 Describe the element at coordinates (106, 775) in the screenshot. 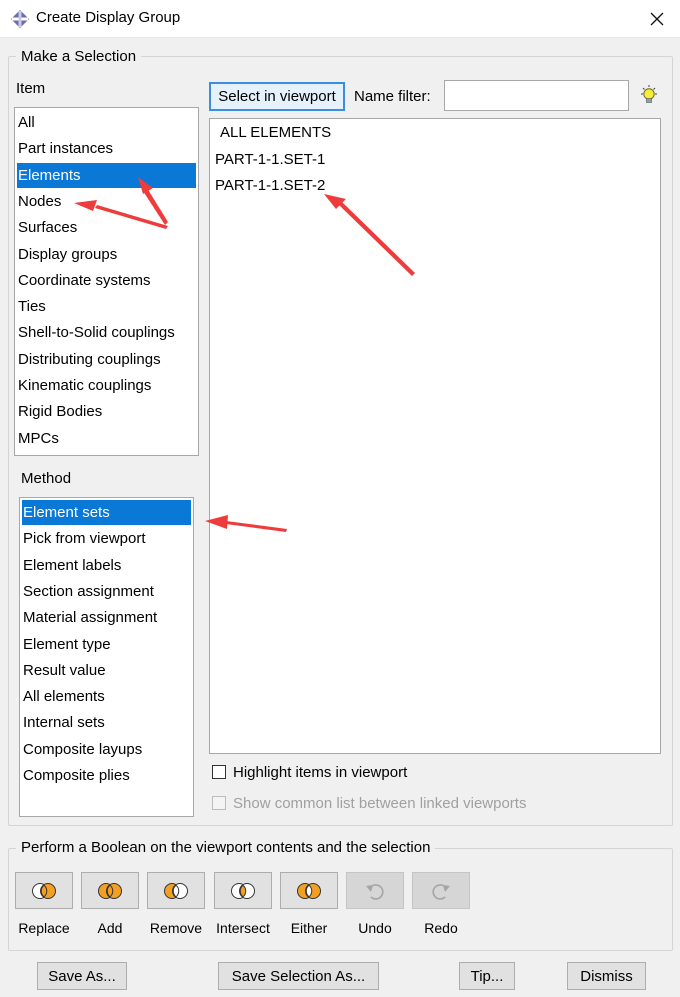

I see `method-list-item: Composite plies` at that location.